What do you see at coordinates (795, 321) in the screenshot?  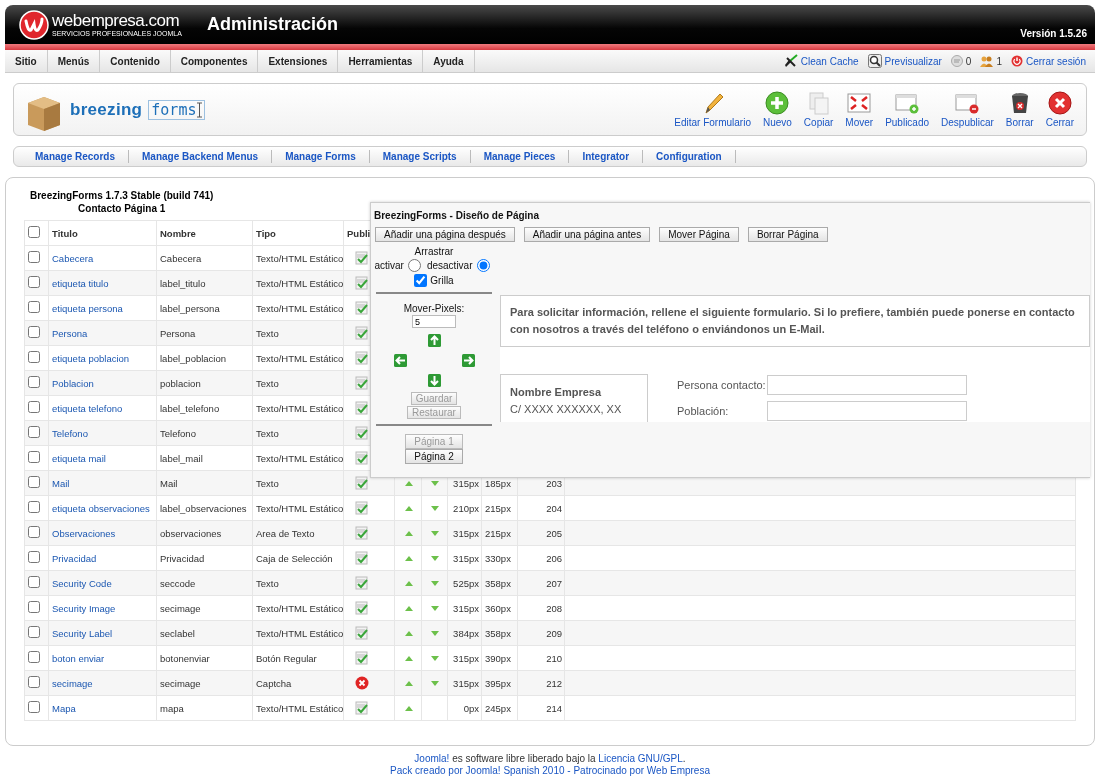 I see `intro-text: Para solicitar información, rellene el siguiente formulario. Si lo prefiere, también puede ponerse en contacto con nosotros a través del teléfono o enviándonos un E-Mail.` at bounding box center [795, 321].